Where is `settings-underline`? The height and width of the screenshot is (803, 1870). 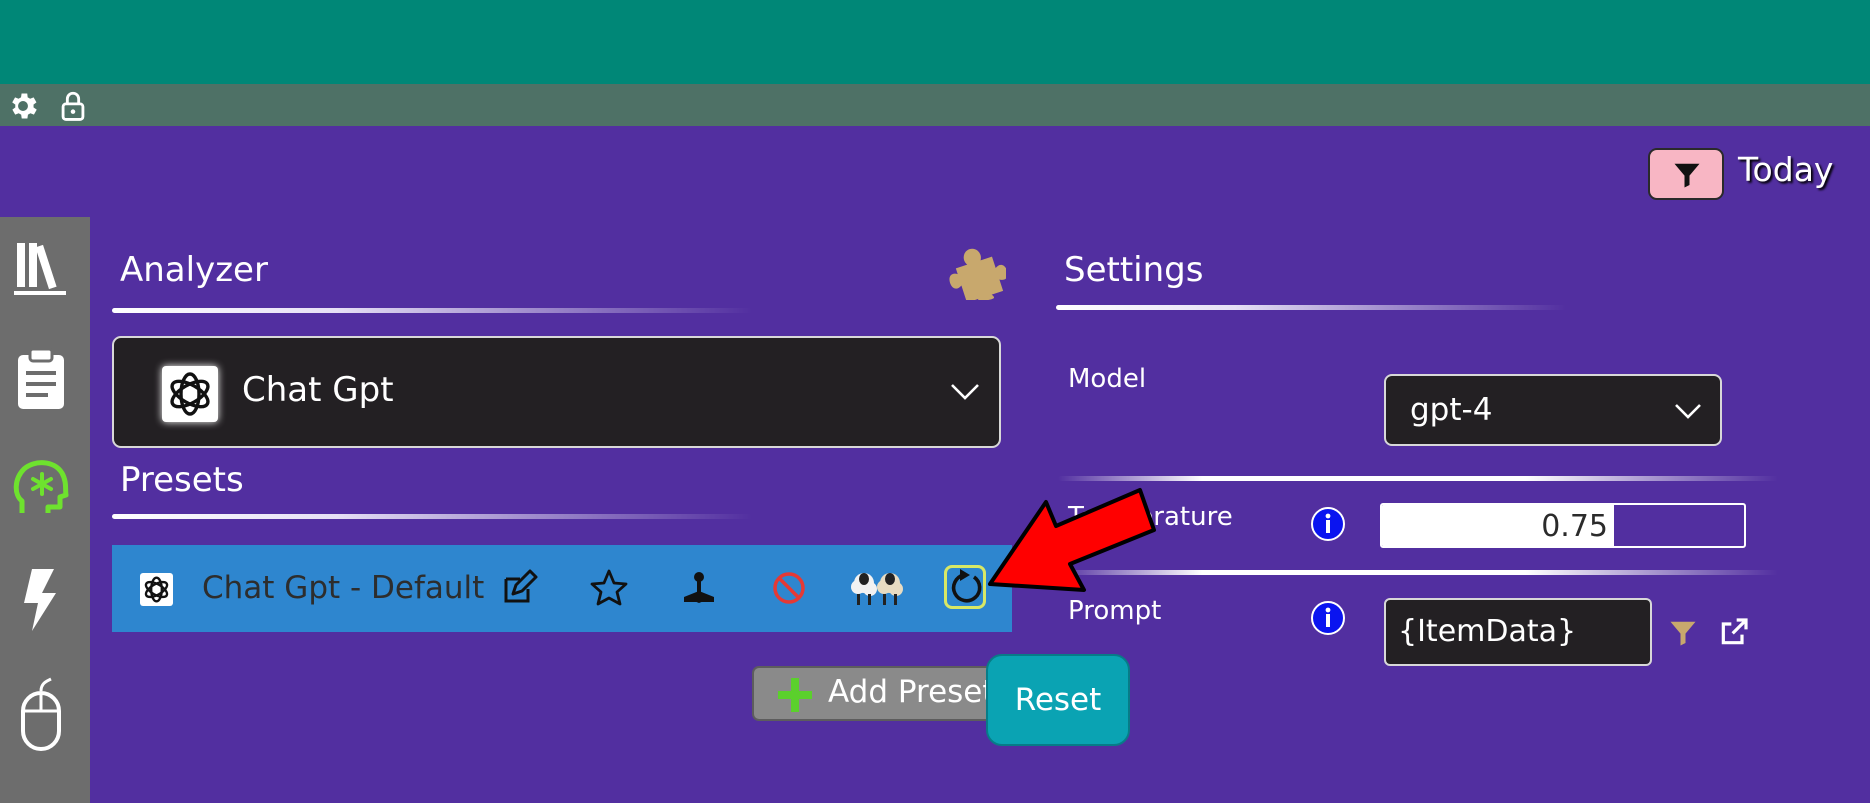
settings-underline is located at coordinates (1311, 307).